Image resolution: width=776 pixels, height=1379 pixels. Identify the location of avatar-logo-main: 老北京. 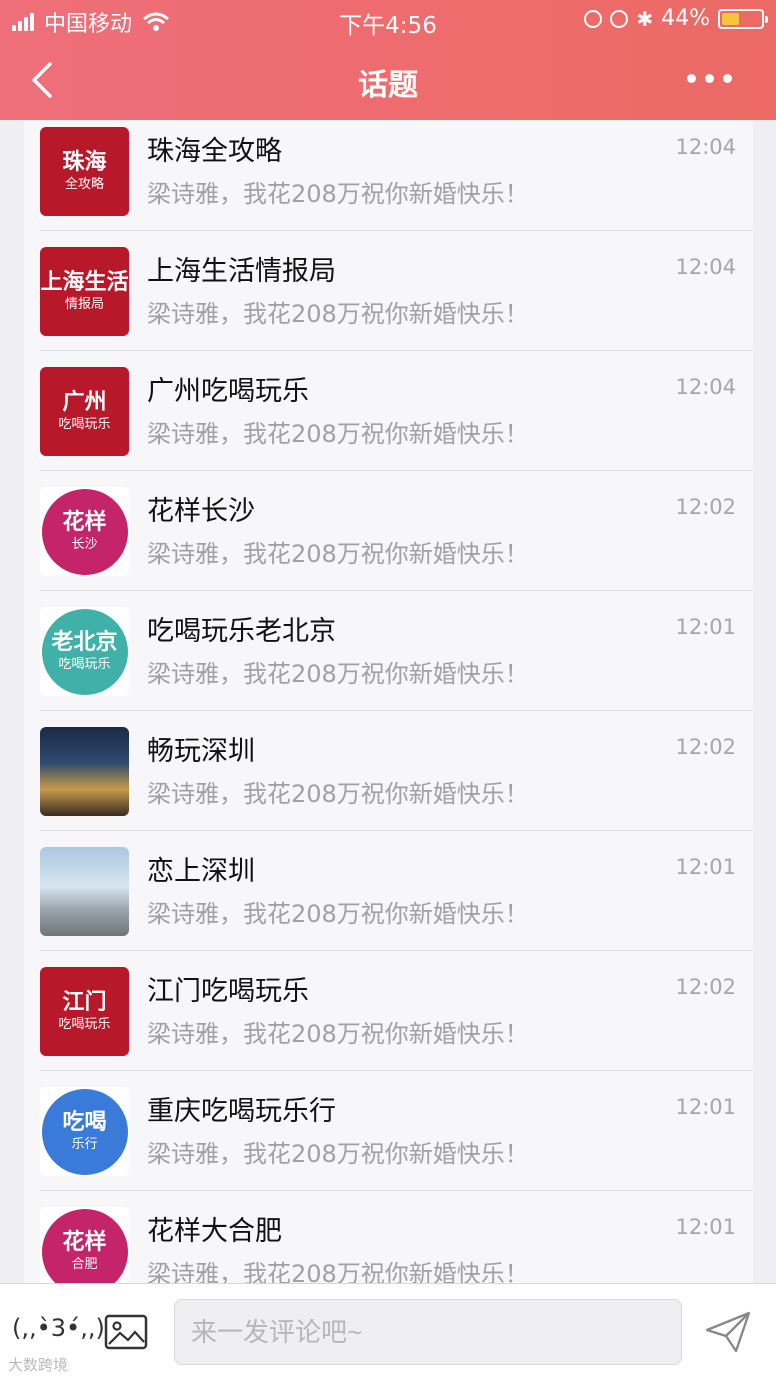
(84, 643).